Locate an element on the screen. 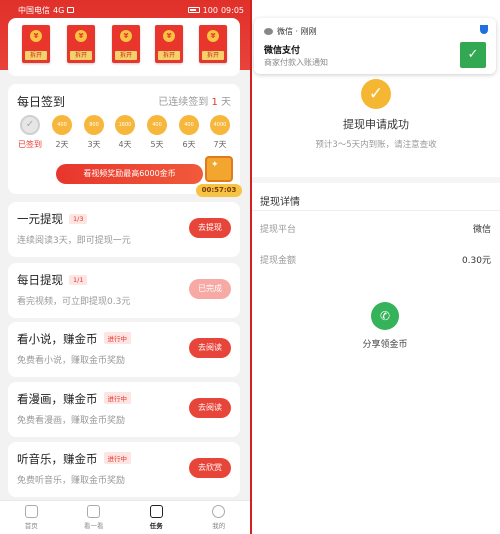 This screenshot has width=500, height=534. notification-title: 微信支付 is located at coordinates (282, 51).